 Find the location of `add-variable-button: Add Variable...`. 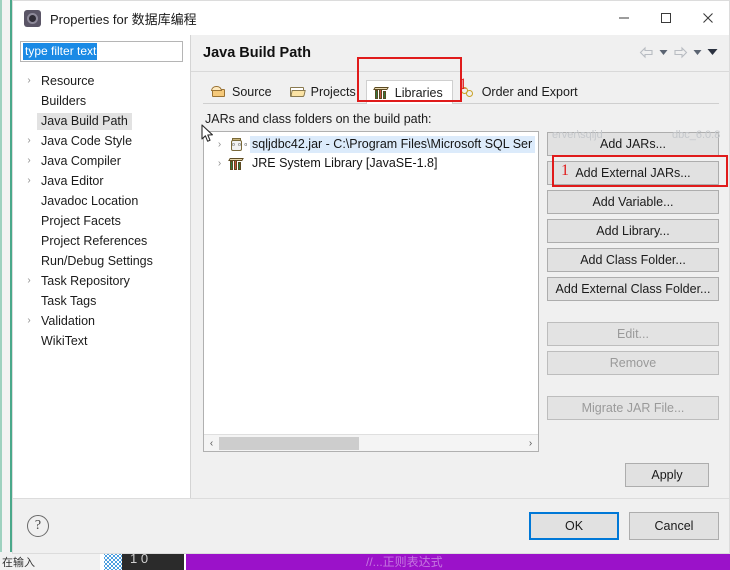

add-variable-button: Add Variable... is located at coordinates (633, 202).